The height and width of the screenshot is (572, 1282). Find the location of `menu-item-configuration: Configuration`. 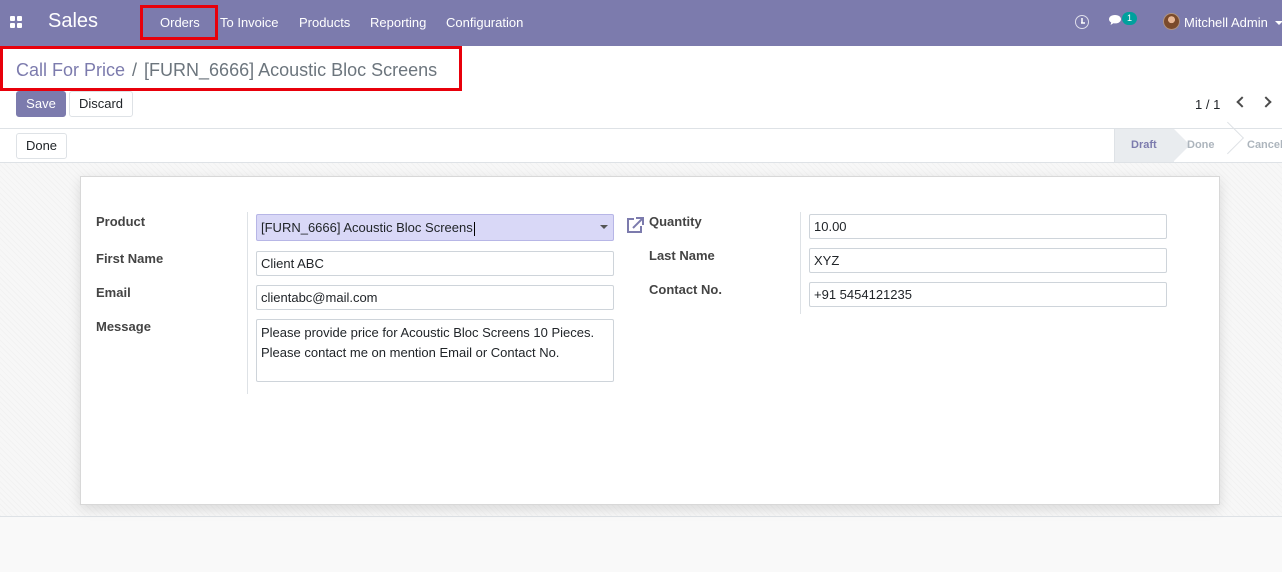

menu-item-configuration: Configuration is located at coordinates (484, 22).